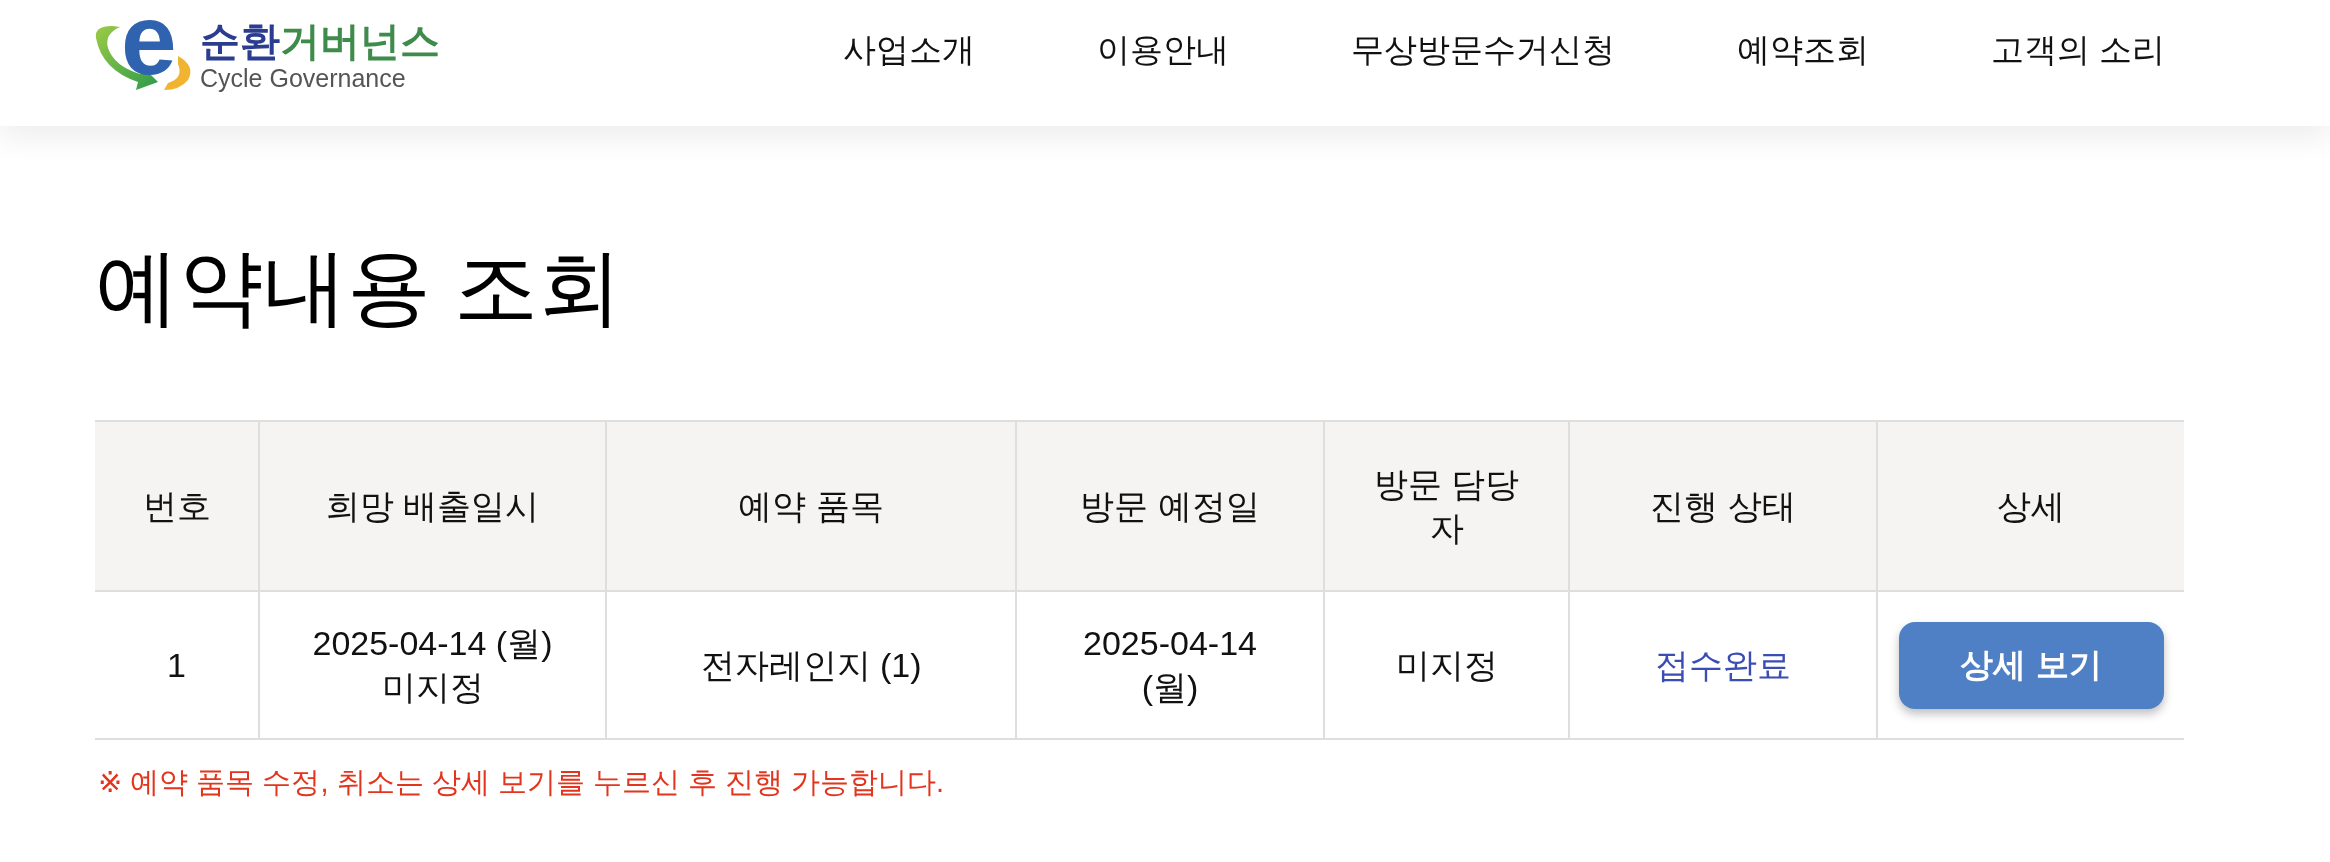  I want to click on nav-link: 예약조회, so click(1802, 50).